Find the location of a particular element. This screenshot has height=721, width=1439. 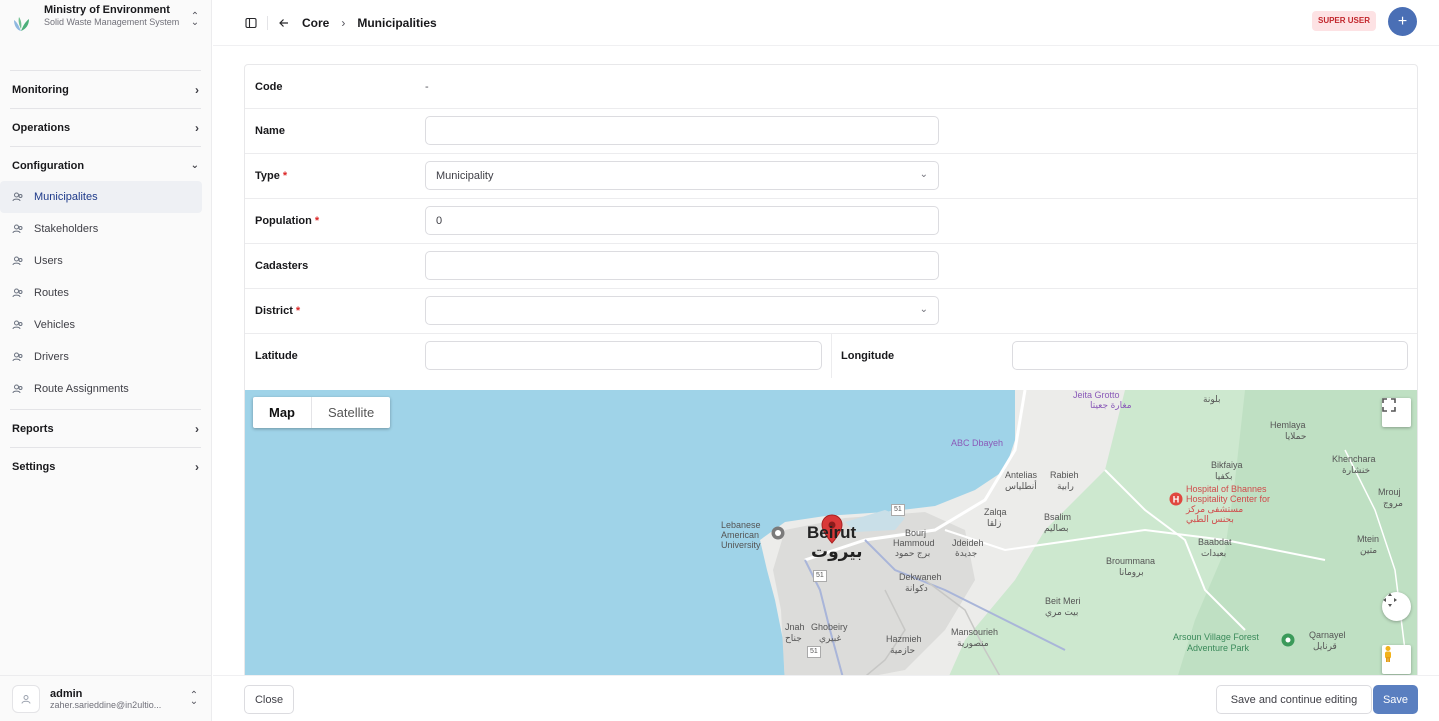

sidebar-item-label: Drivers is located at coordinates (51, 357).